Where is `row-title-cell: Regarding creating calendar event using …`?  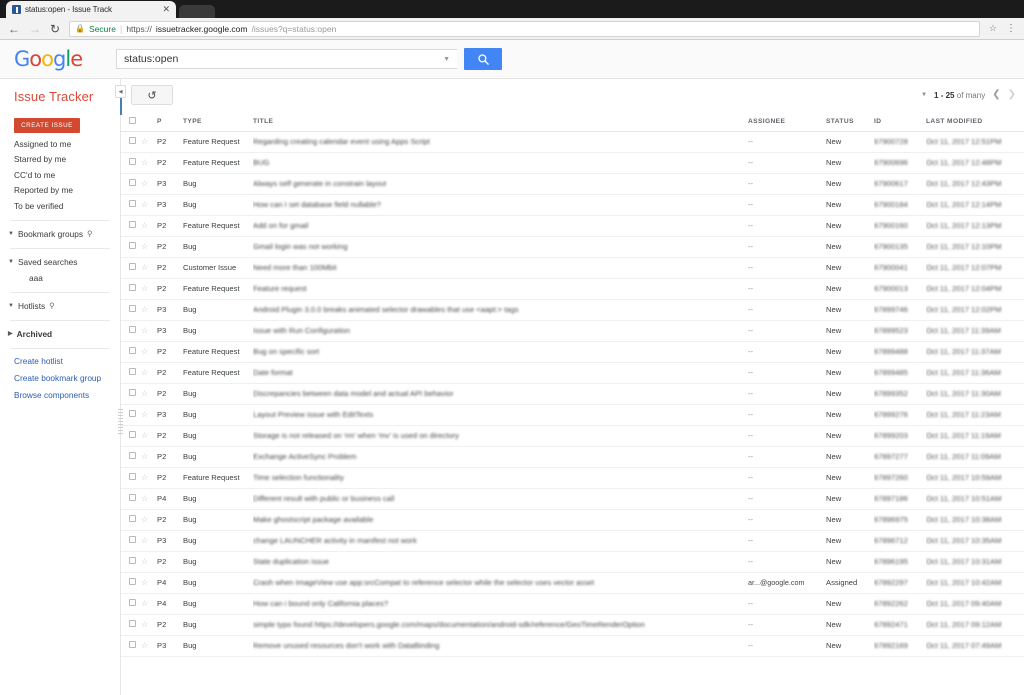
row-title-cell: Regarding creating calendar event using … is located at coordinates (500, 142).